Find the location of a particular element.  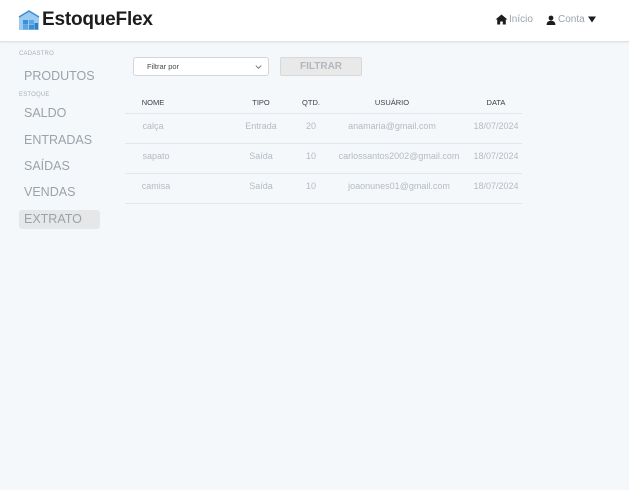

cell-tipo: Entrada is located at coordinates (261, 126).